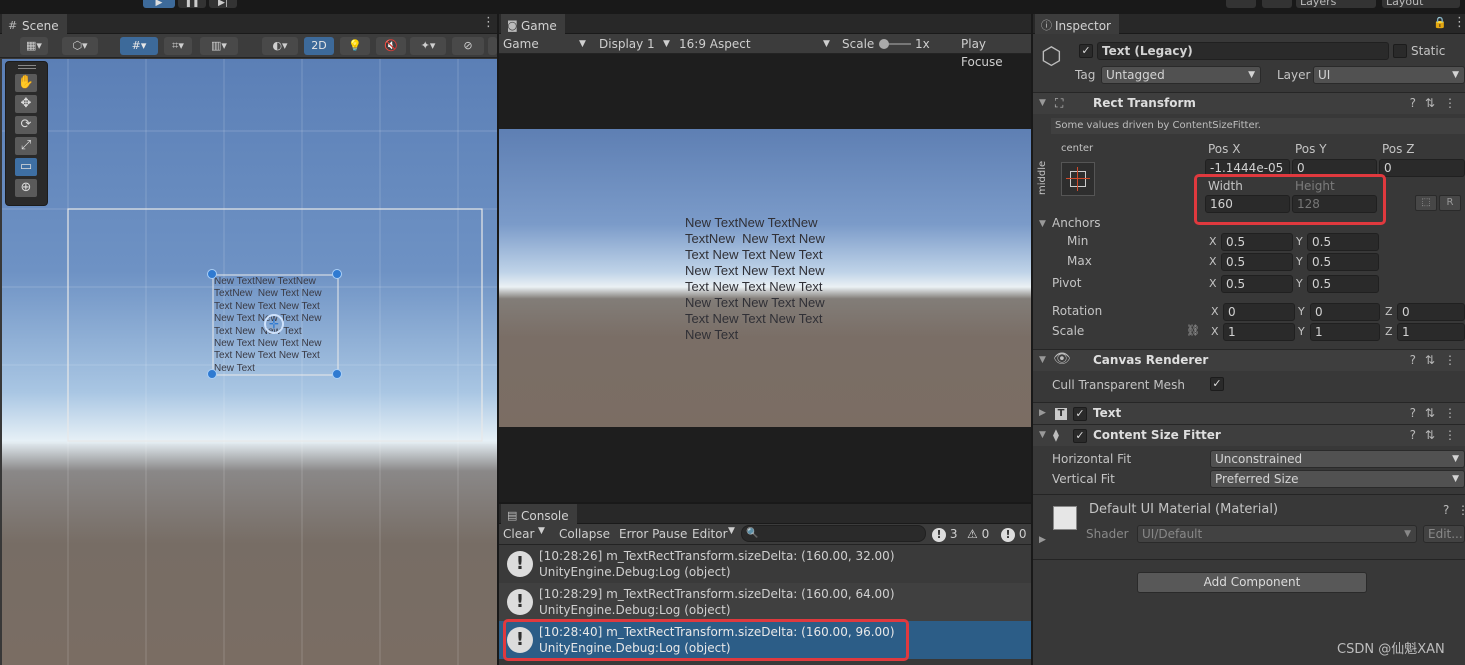  Describe the element at coordinates (1078, 179) in the screenshot. I see `anchor-preset-button` at that location.